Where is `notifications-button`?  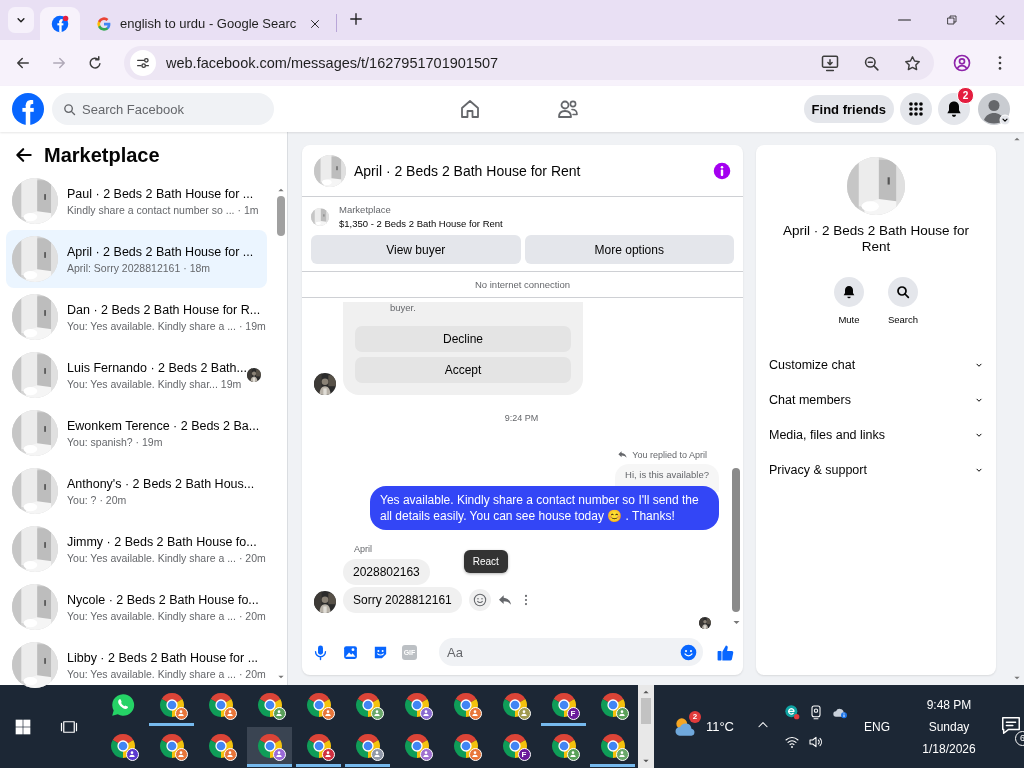 notifications-button is located at coordinates (954, 109).